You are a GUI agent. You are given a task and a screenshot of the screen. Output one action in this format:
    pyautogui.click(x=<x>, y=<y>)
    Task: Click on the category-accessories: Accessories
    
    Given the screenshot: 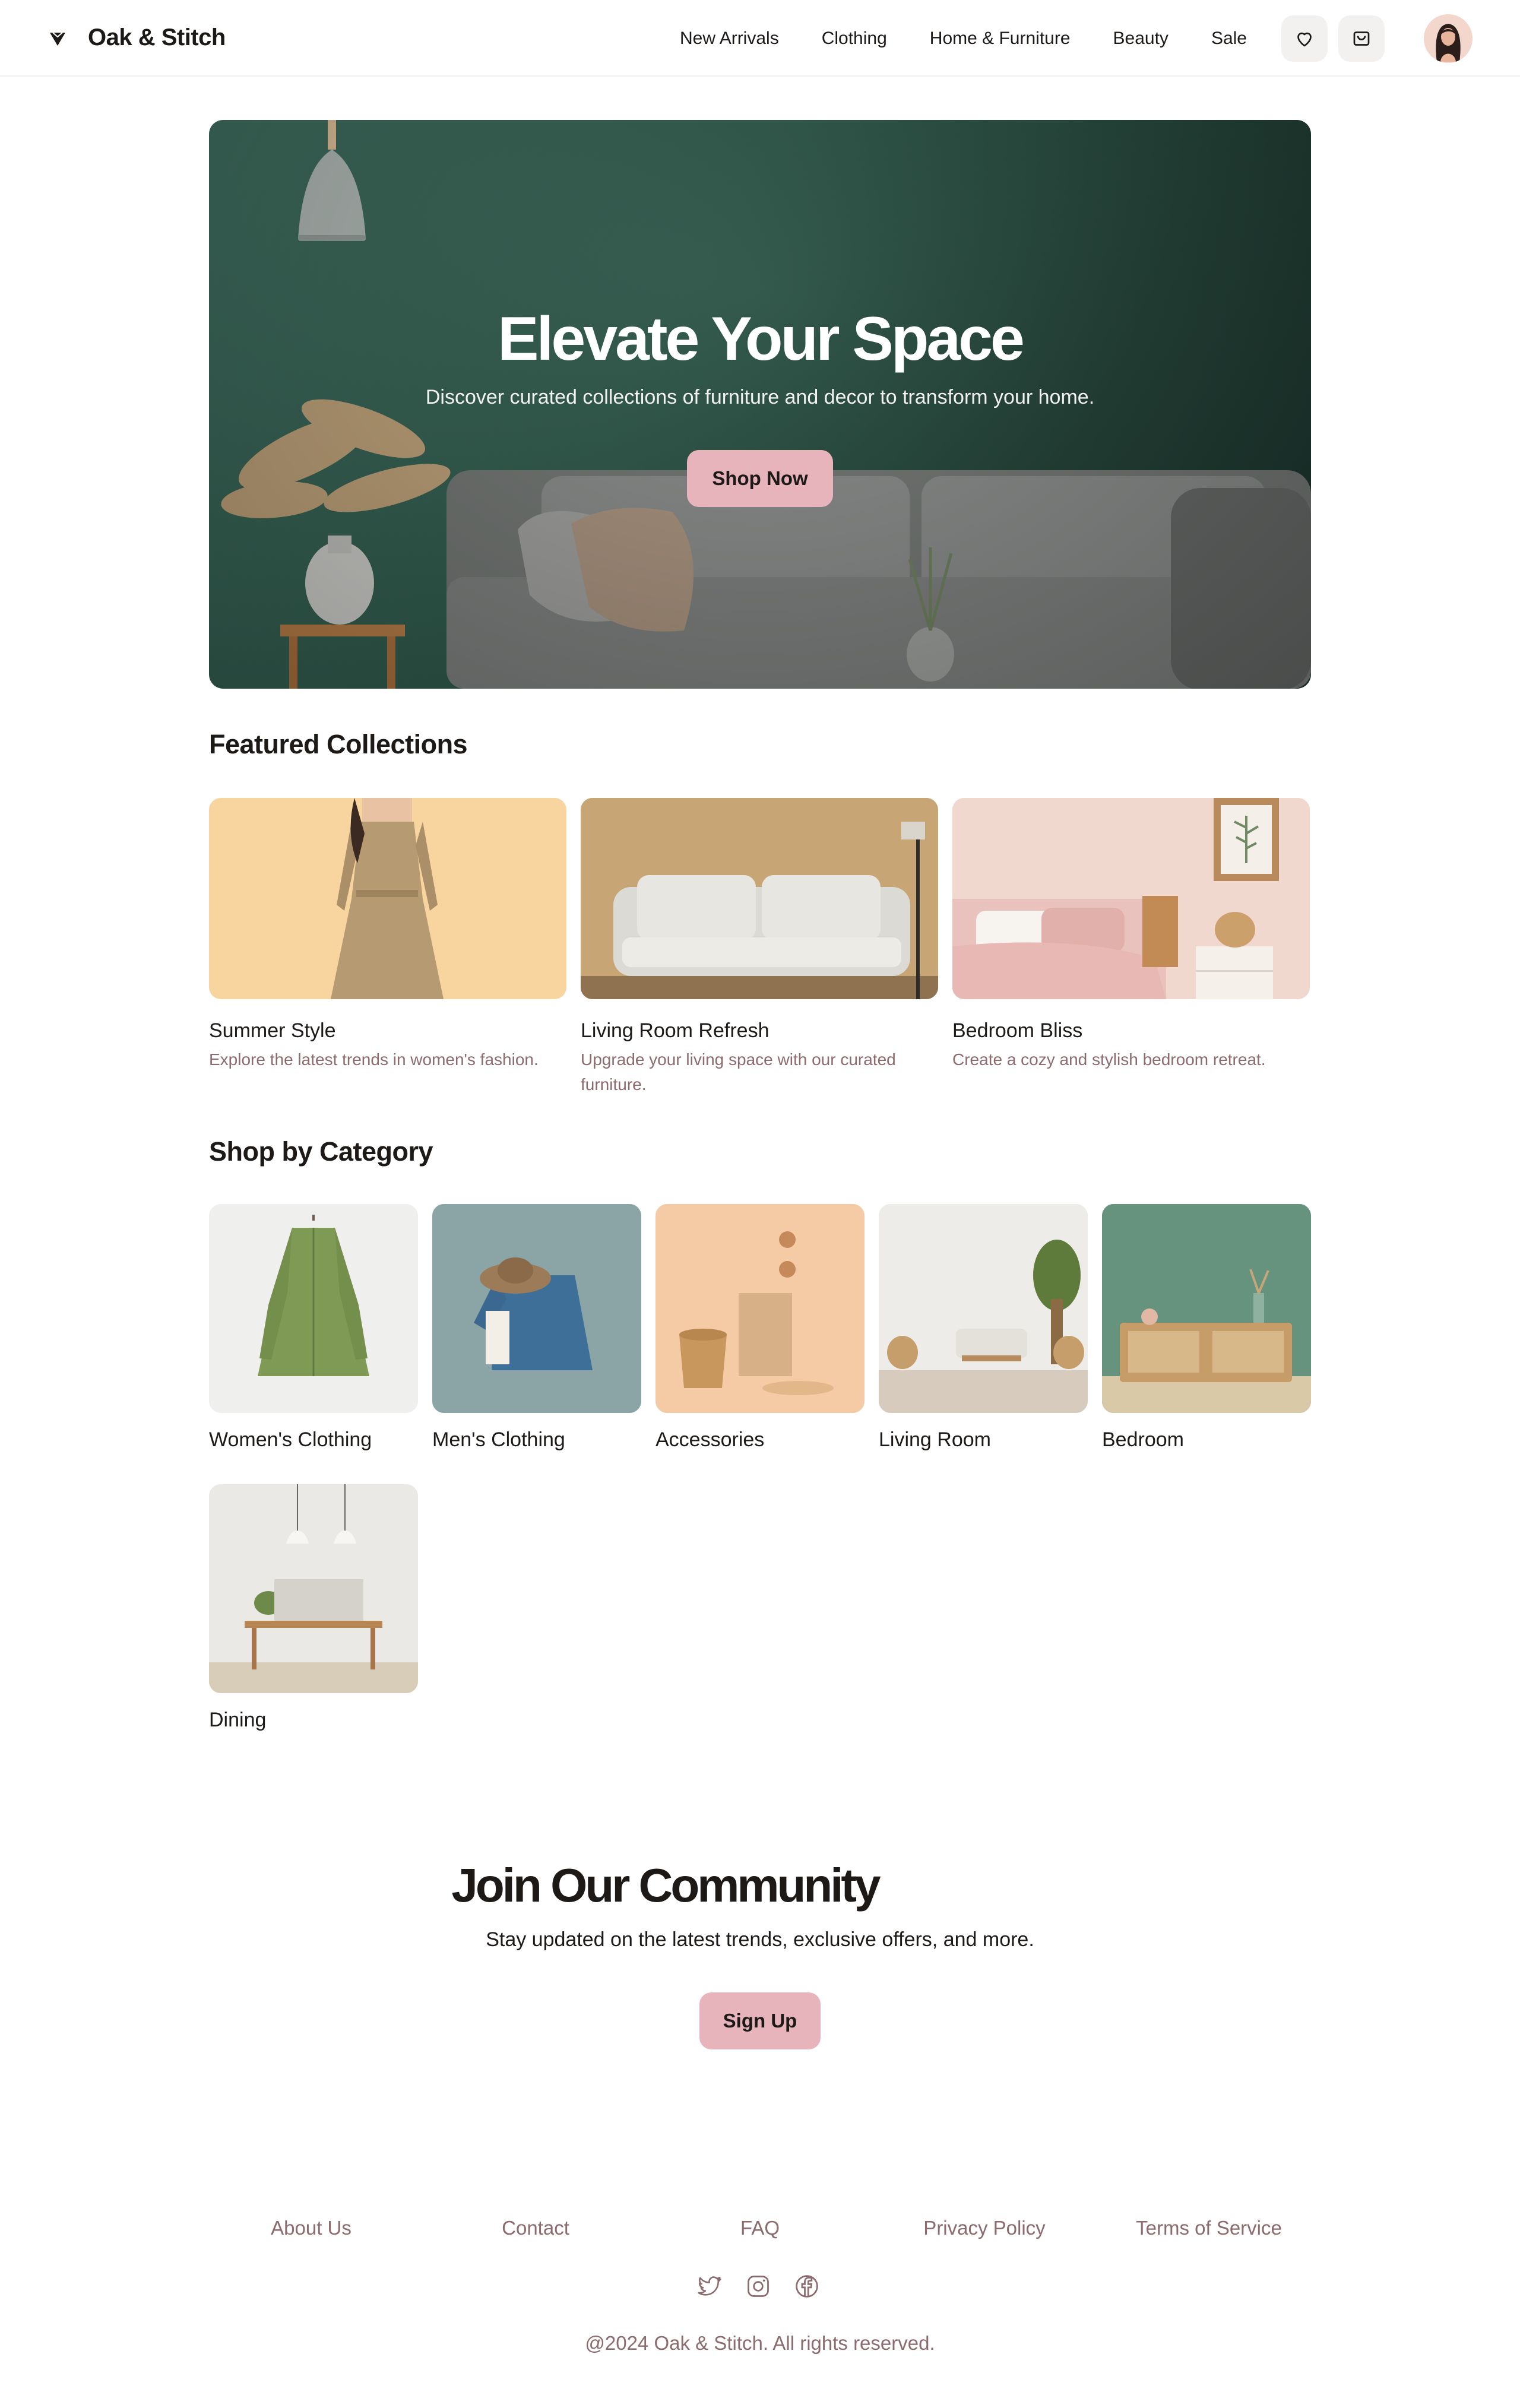 What is the action you would take?
    pyautogui.click(x=760, y=1328)
    